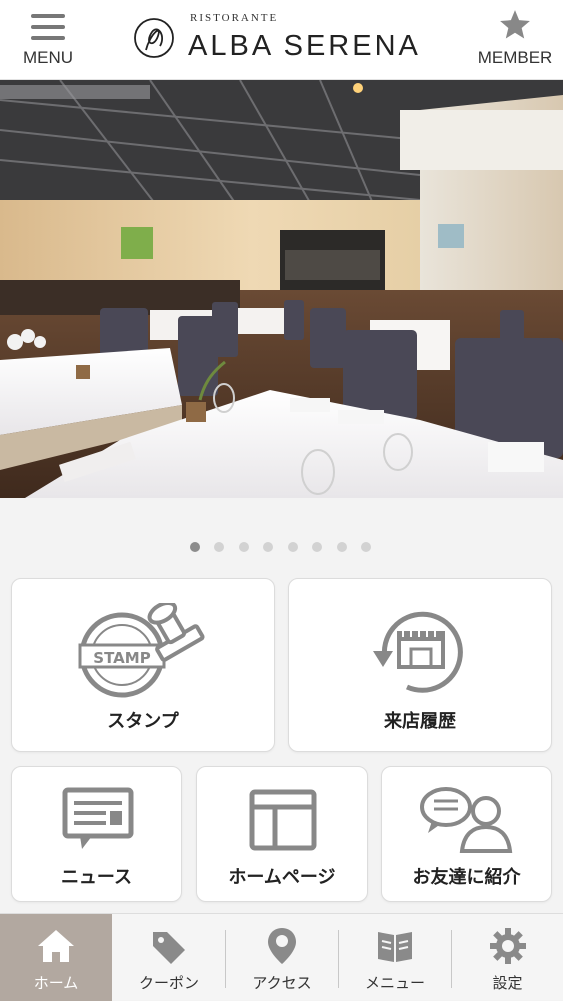 This screenshot has height=1001, width=563. What do you see at coordinates (234, 18) in the screenshot?
I see `logo-subtitle: RISTORANTE` at bounding box center [234, 18].